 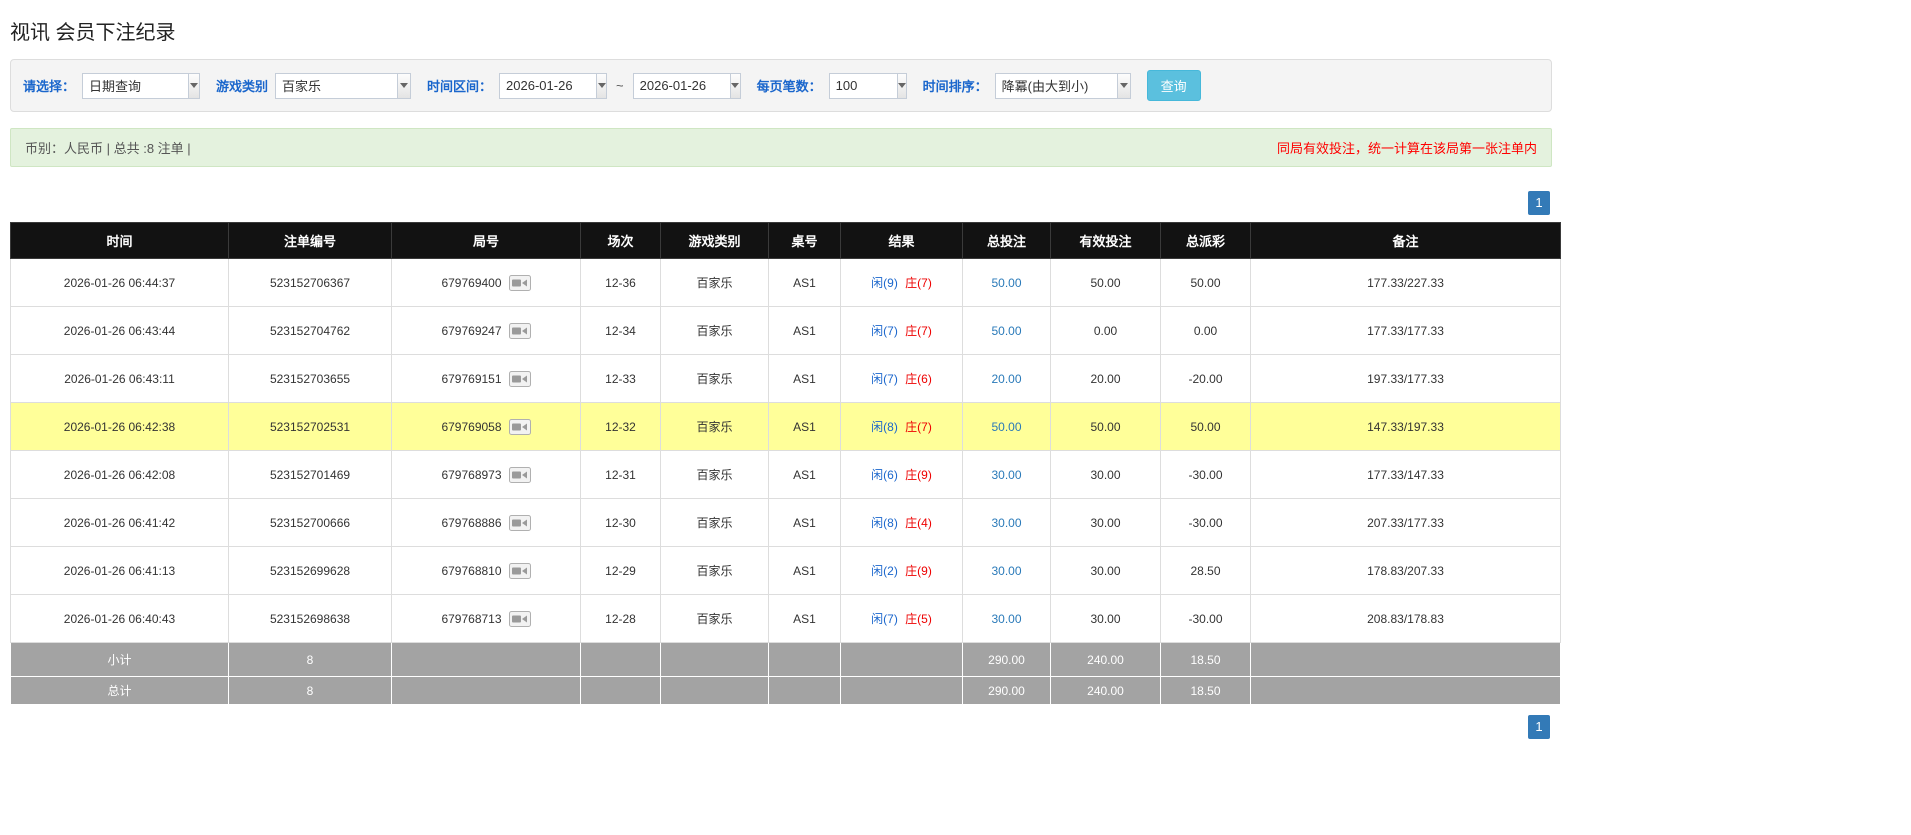 I want to click on round-number: 679768713, so click(x=471, y=618).